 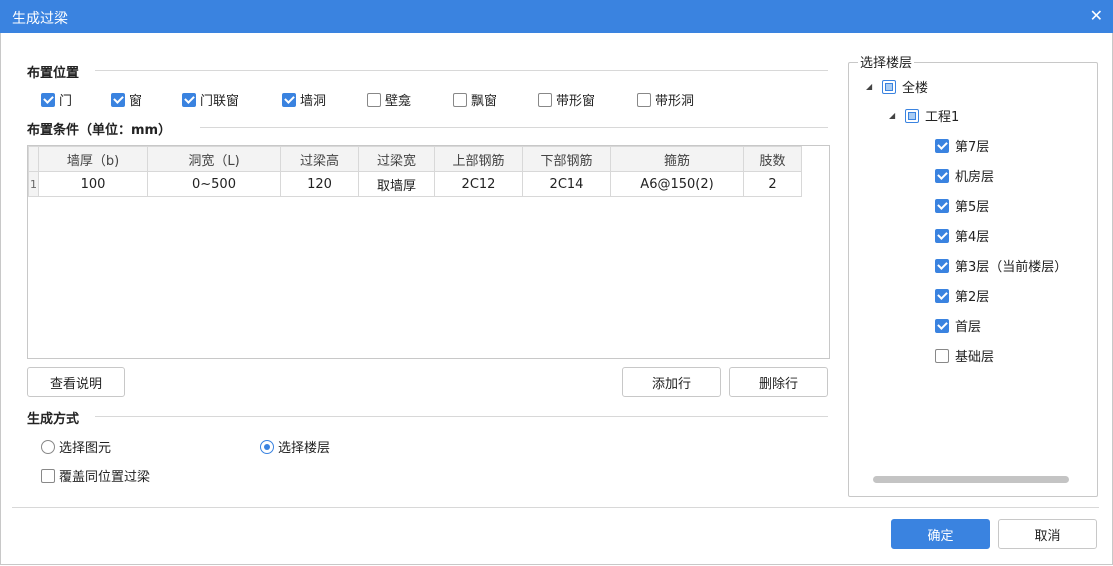 I want to click on floor-label: 第7层, so click(x=972, y=147).